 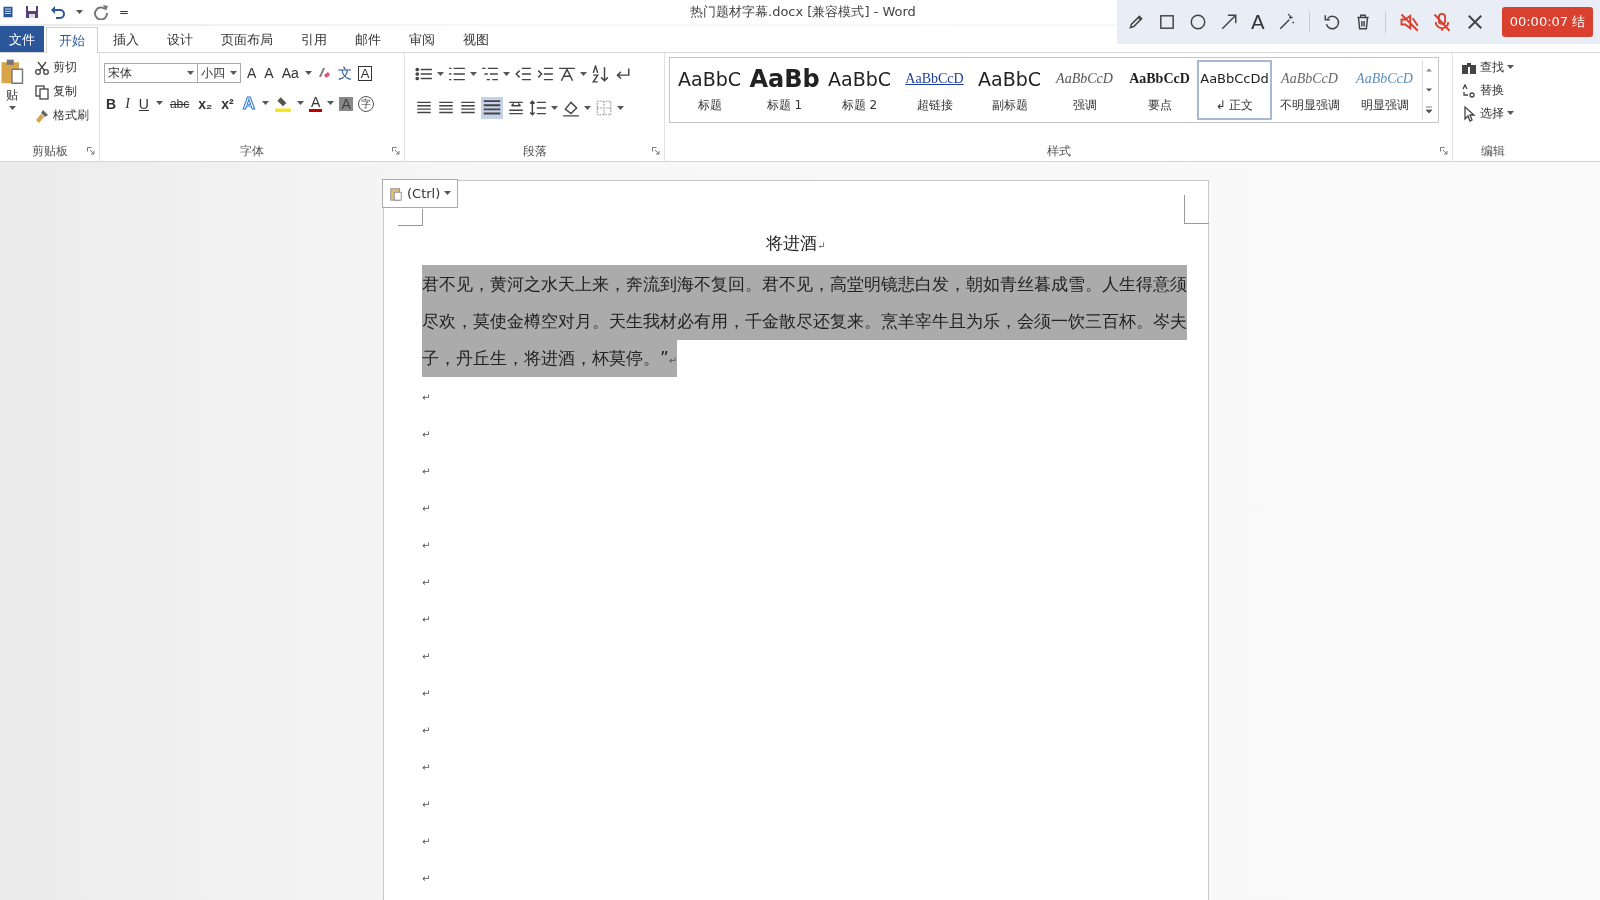 I want to click on italic-button: I, so click(x=127, y=103).